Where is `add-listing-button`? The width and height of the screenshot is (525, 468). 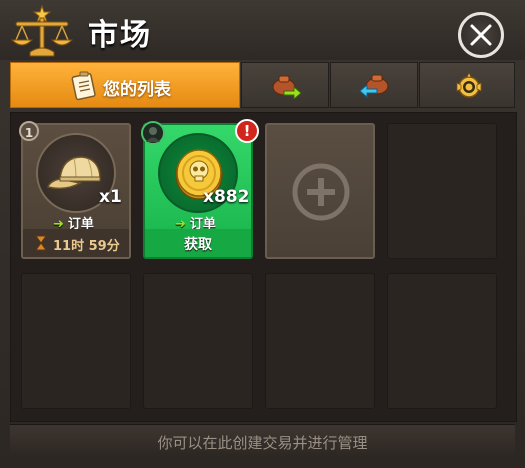
add-listing-button is located at coordinates (320, 191).